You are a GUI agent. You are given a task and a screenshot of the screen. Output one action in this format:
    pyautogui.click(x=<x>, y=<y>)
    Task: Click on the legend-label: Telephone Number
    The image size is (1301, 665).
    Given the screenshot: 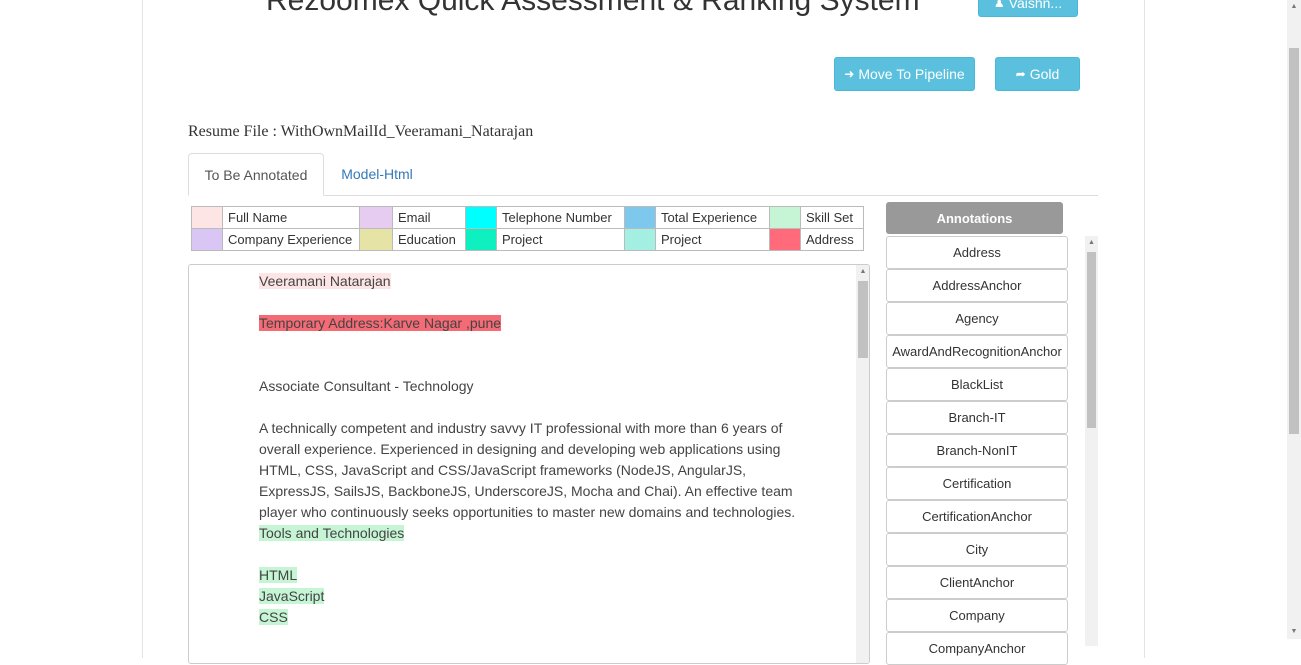 What is the action you would take?
    pyautogui.click(x=560, y=217)
    